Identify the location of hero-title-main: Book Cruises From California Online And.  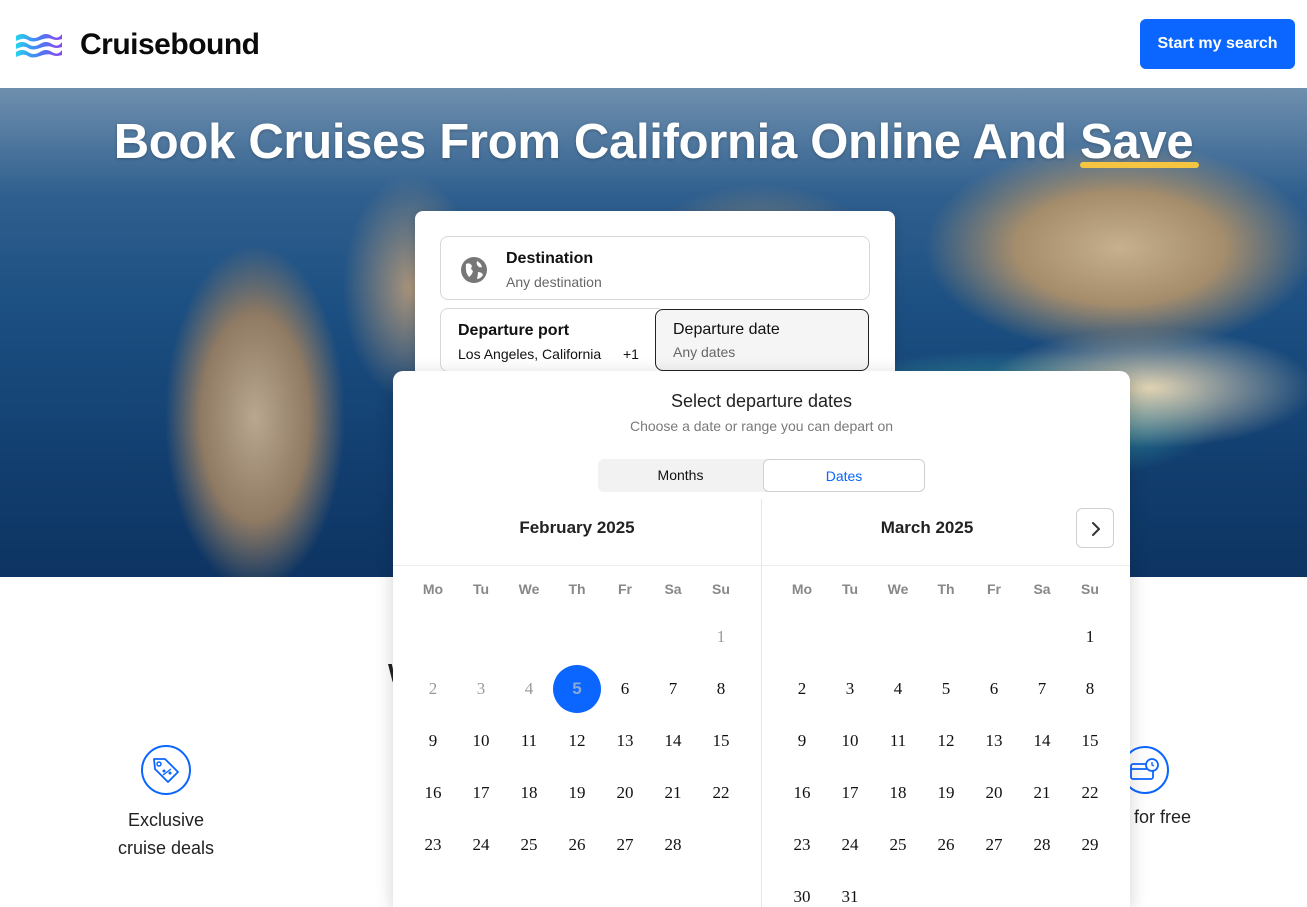
(597, 142).